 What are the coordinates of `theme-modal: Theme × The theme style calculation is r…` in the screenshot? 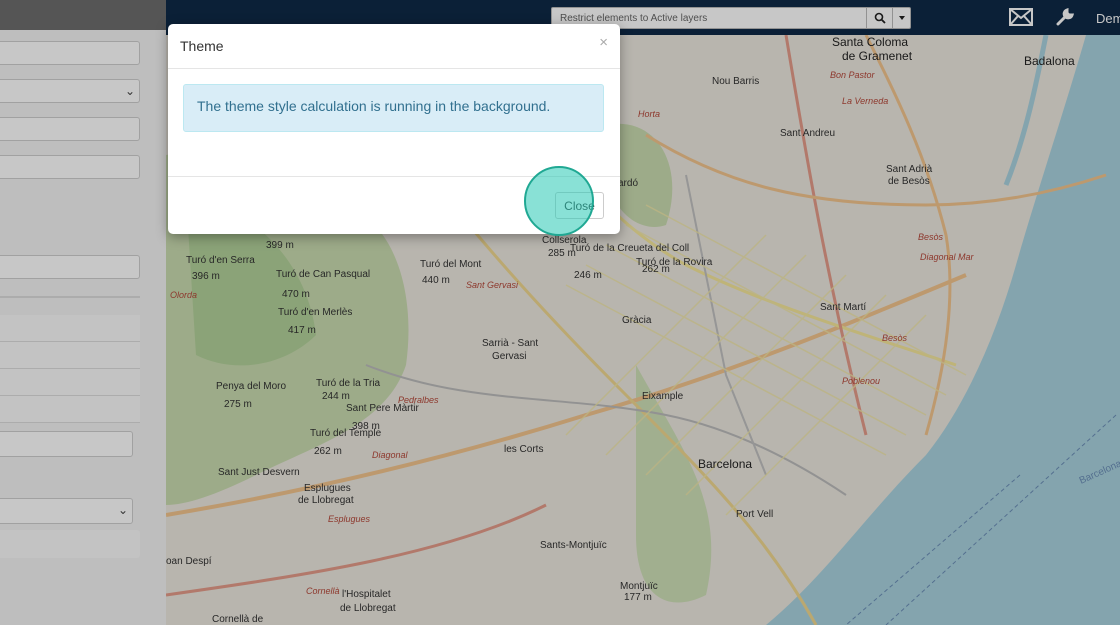 It's located at (394, 129).